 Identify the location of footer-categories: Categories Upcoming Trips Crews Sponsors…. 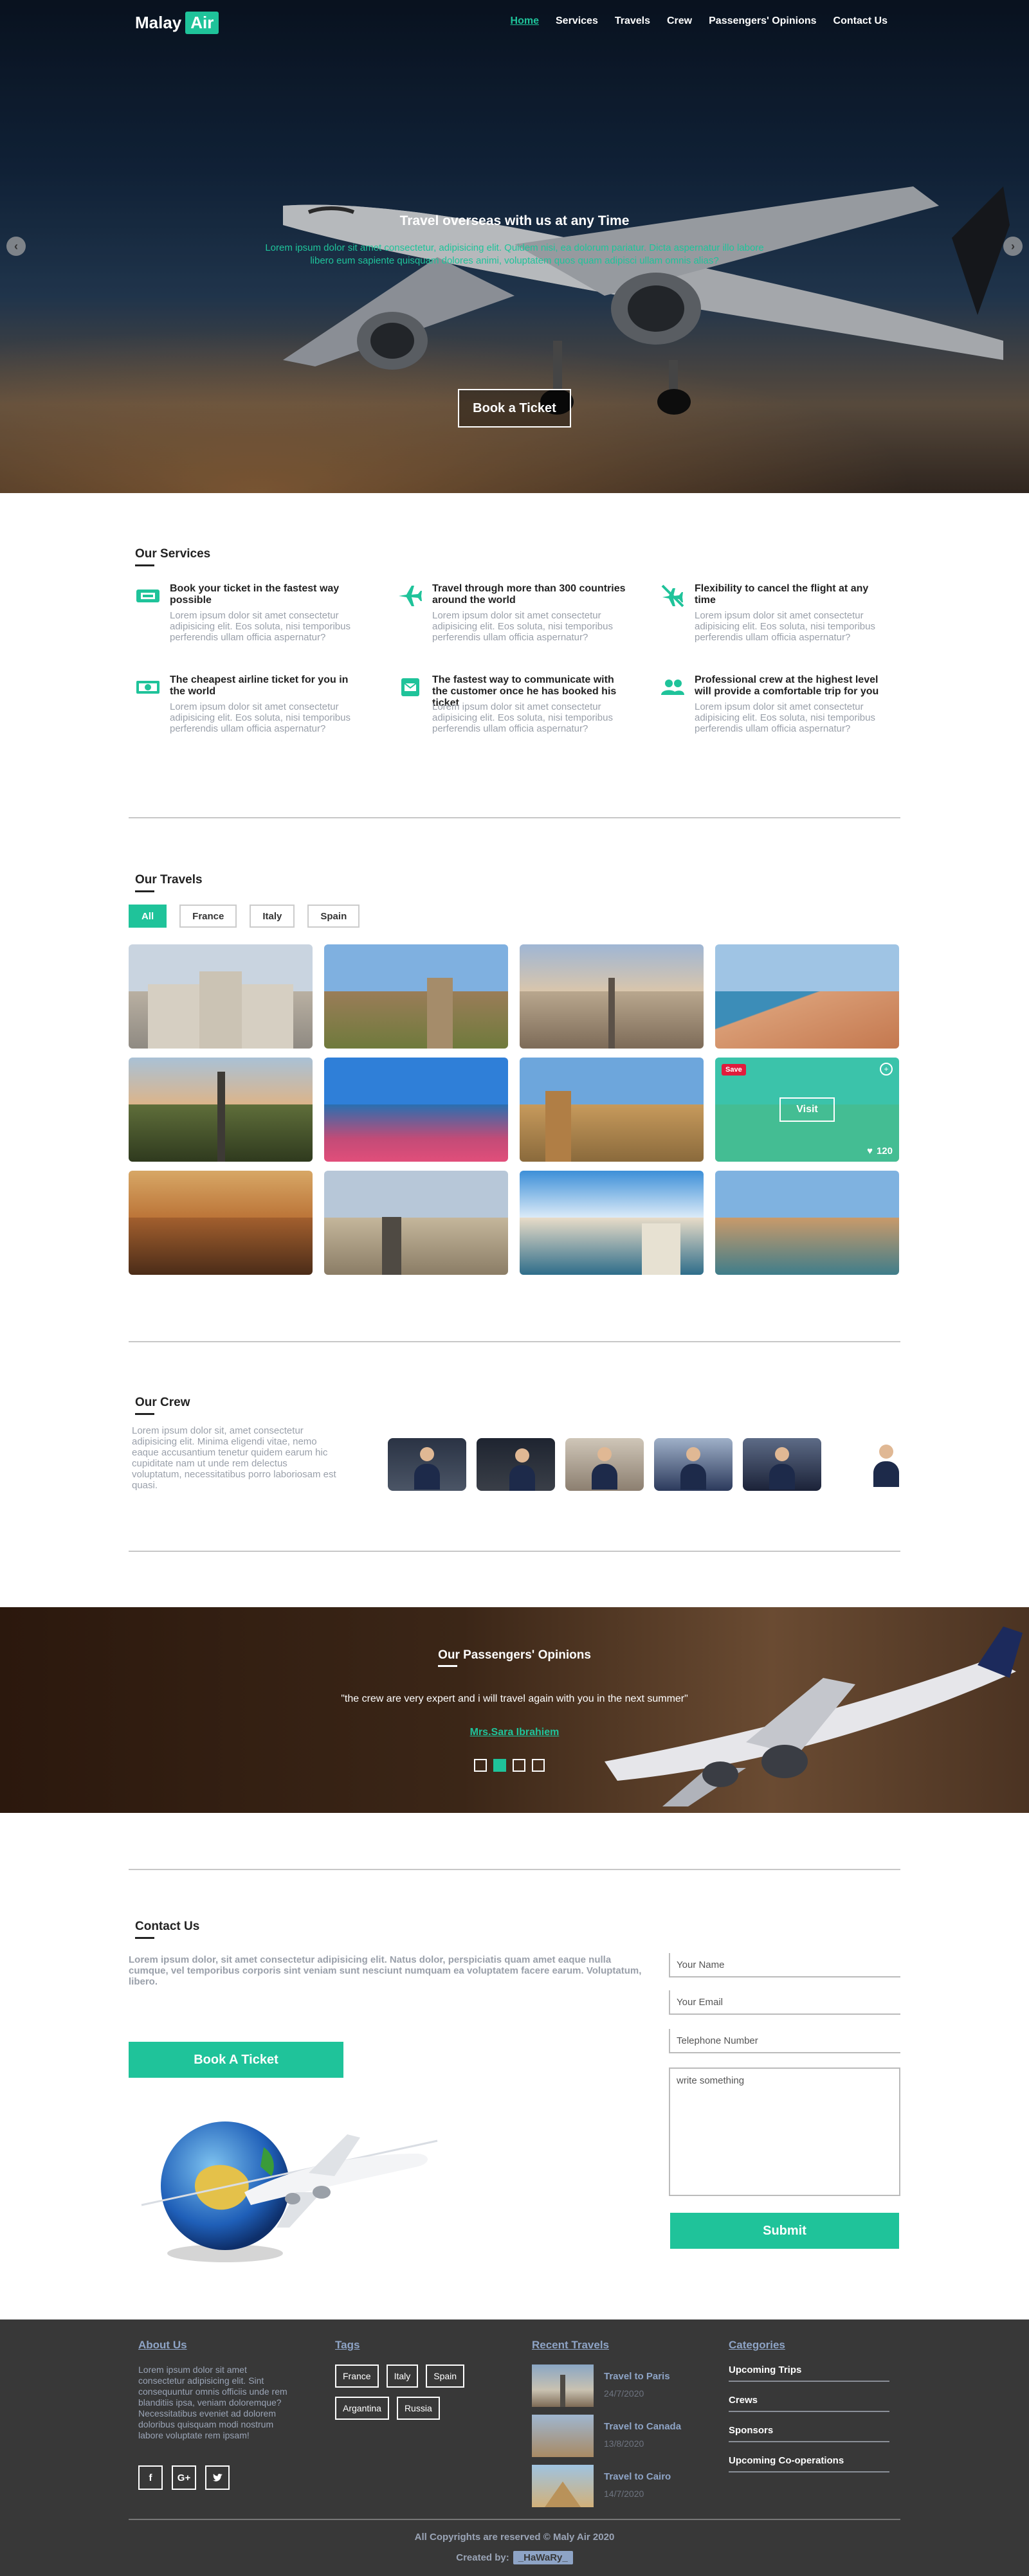
(809, 2412).